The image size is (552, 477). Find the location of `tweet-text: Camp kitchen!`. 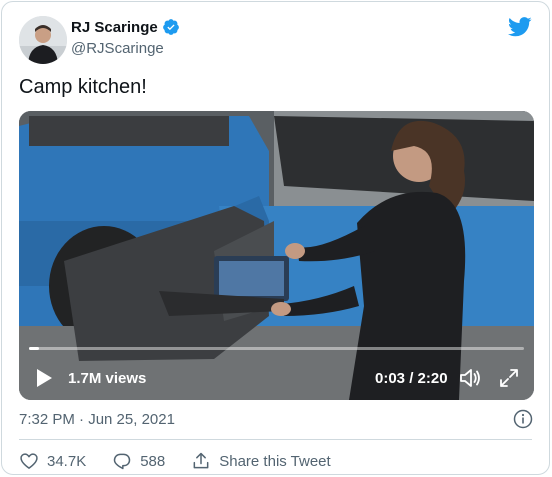

tweet-text: Camp kitchen! is located at coordinates (83, 87).